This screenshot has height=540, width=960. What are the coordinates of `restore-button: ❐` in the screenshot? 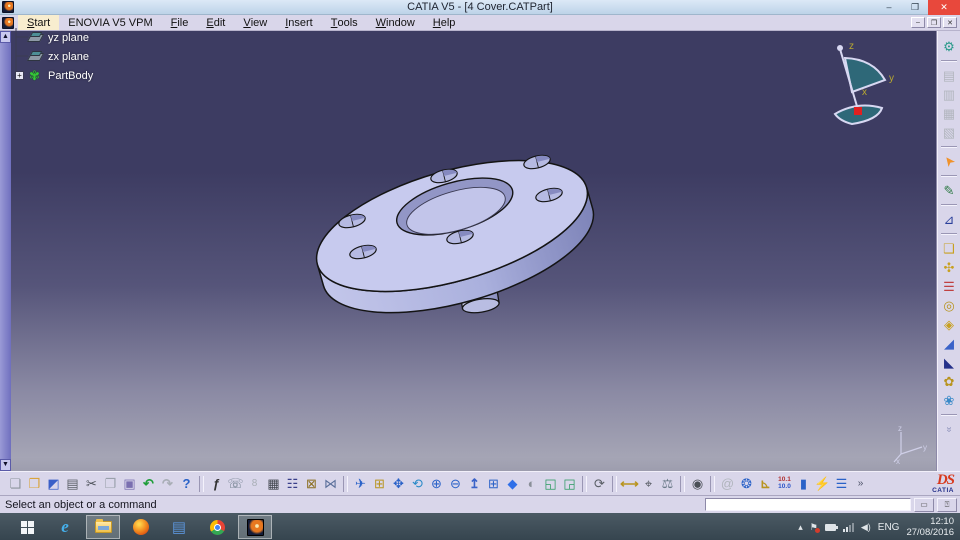 It's located at (915, 7).